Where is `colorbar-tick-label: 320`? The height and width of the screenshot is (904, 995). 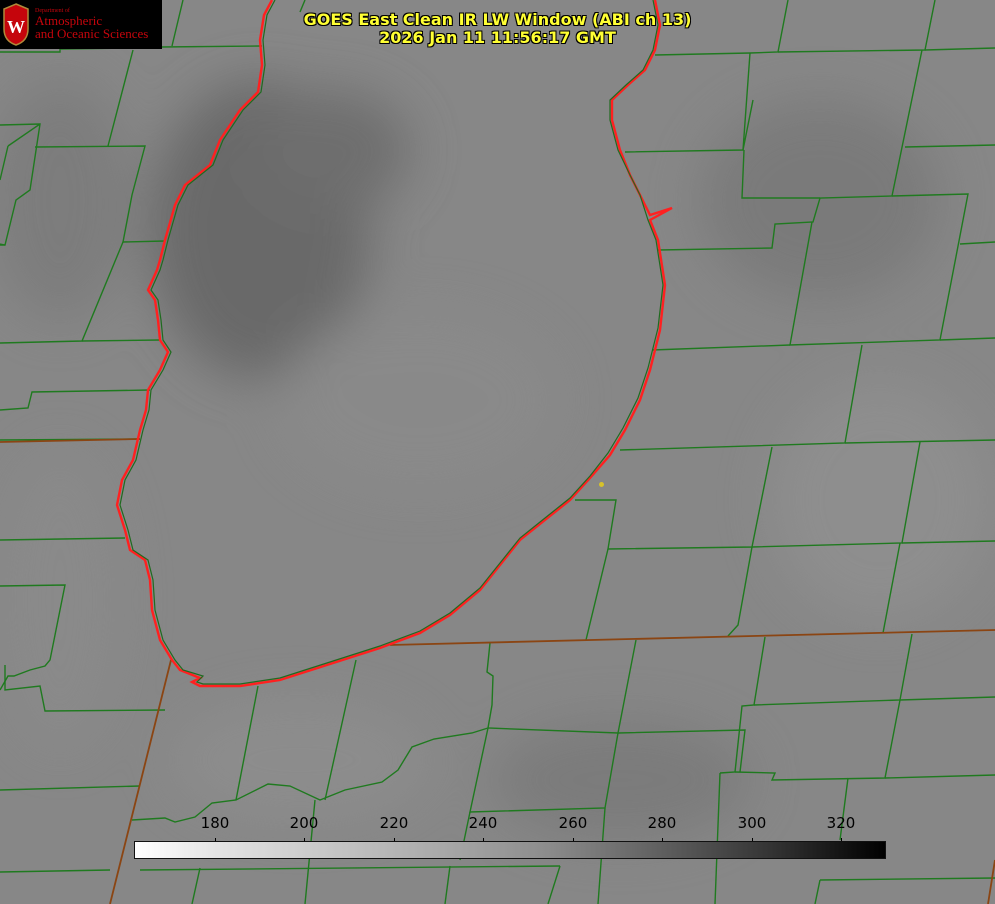
colorbar-tick-label: 320 is located at coordinates (841, 823).